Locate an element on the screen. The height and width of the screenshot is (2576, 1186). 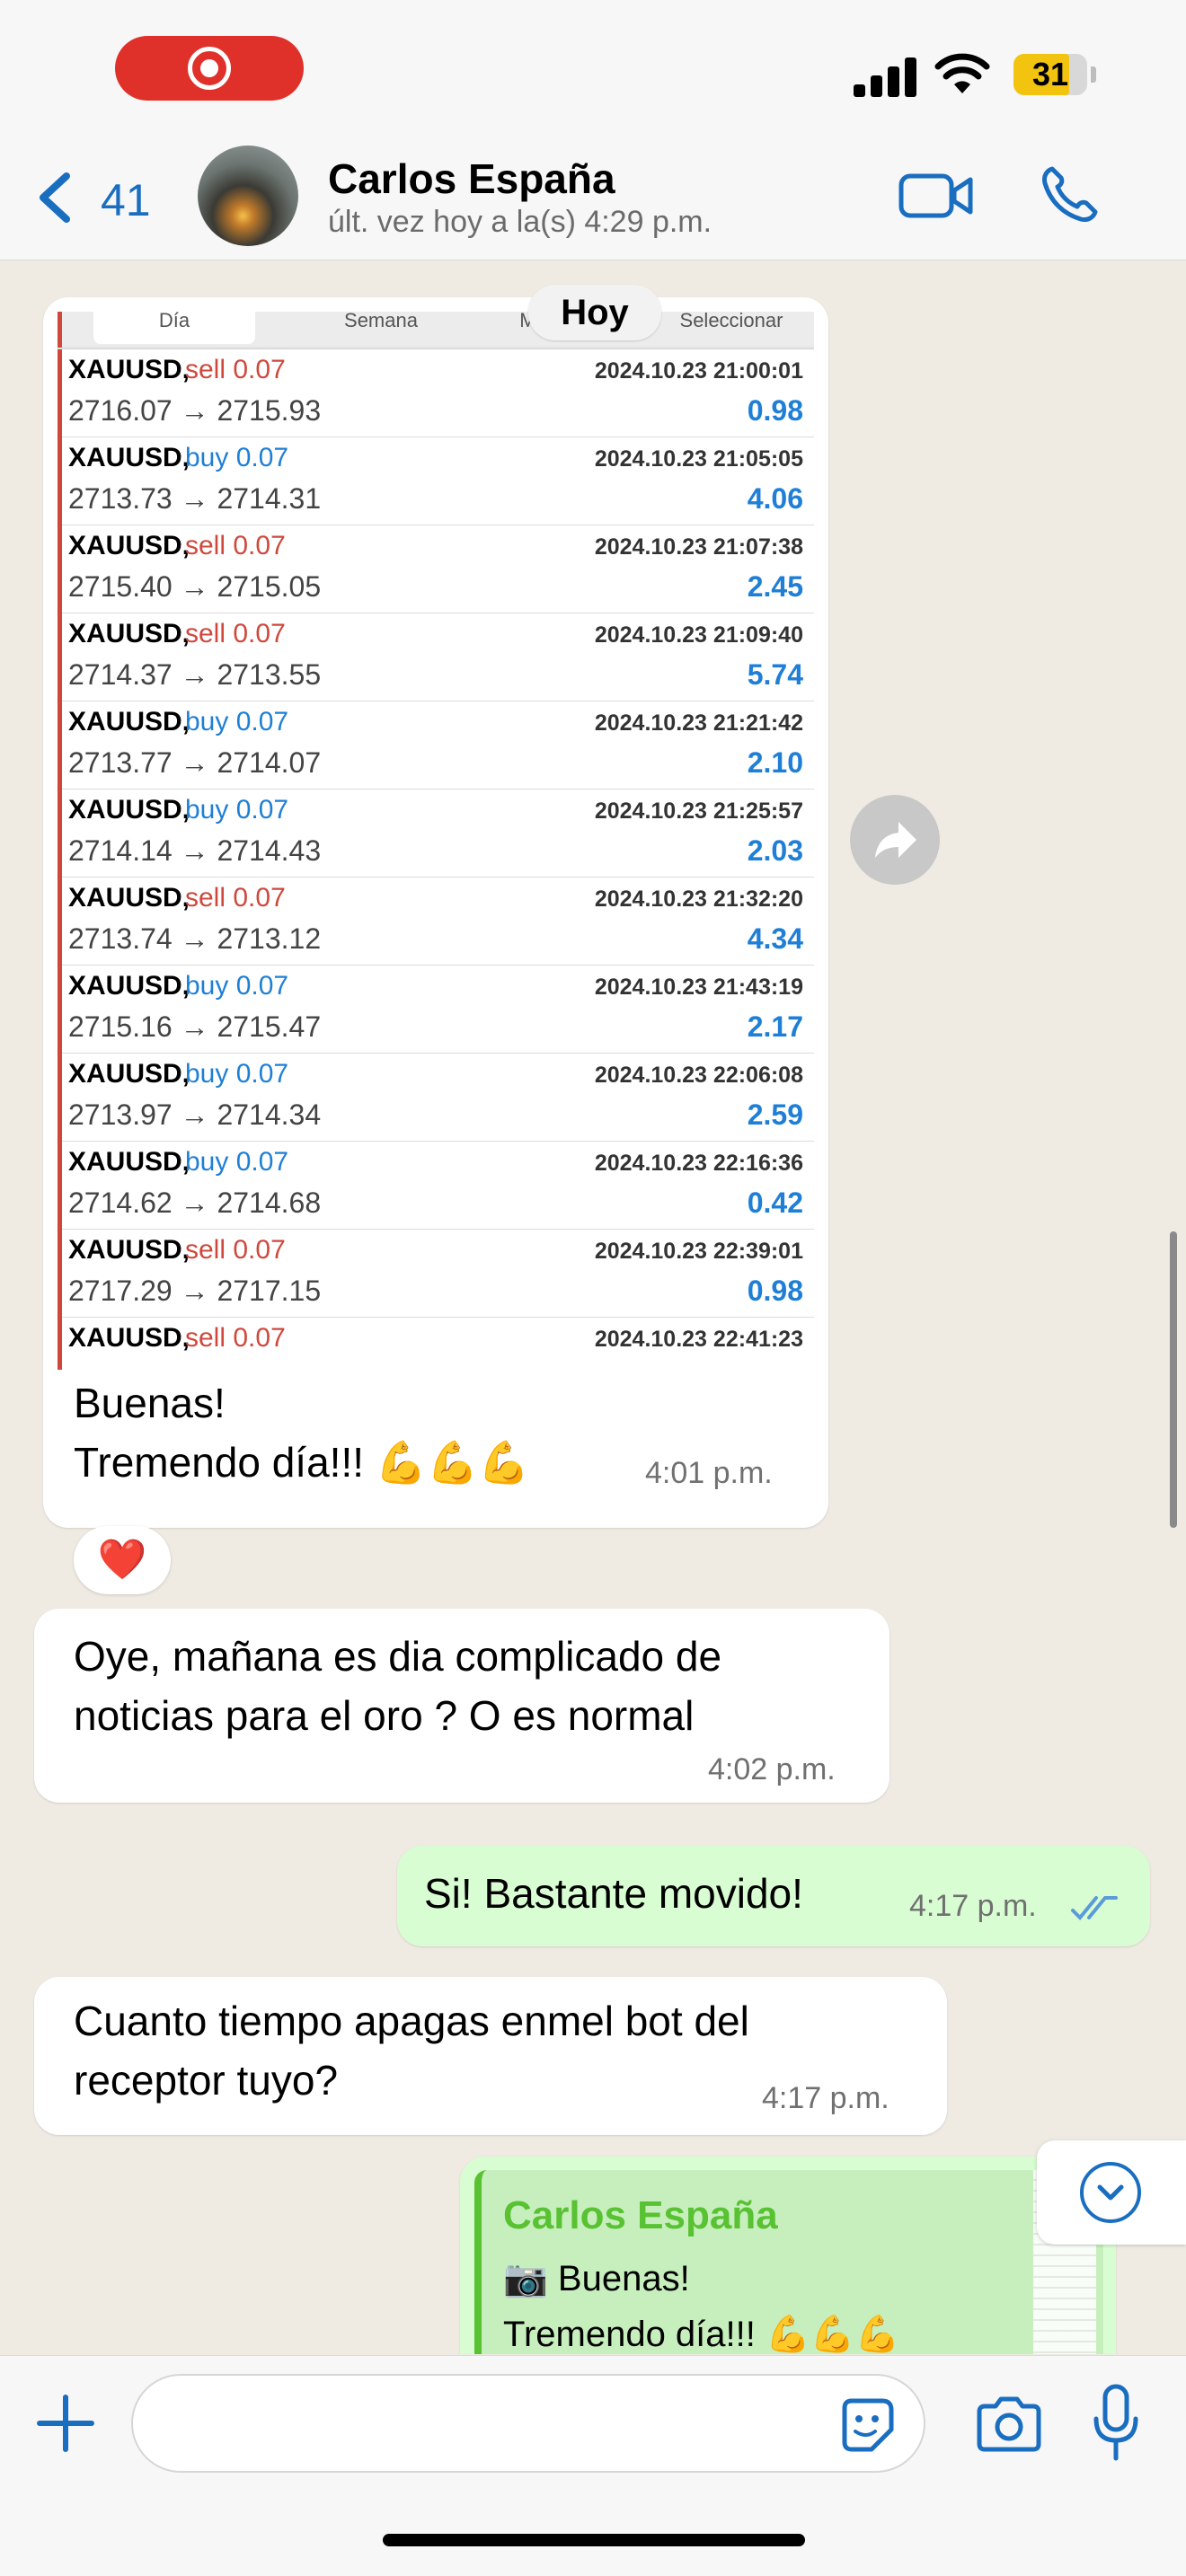
back-button: 41 is located at coordinates (108, 198).